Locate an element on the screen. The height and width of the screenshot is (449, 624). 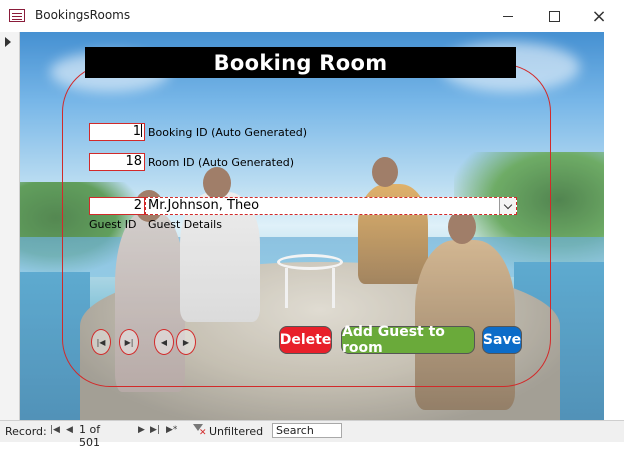
guest-details-combobox: Mr.Johnson, Theo is located at coordinates (331, 206).